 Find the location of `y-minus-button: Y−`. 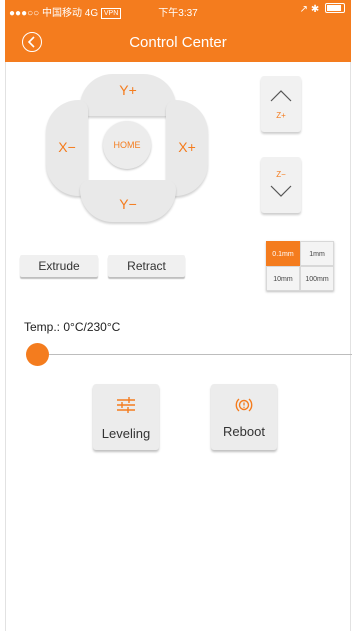

y-minus-button: Y− is located at coordinates (128, 201).